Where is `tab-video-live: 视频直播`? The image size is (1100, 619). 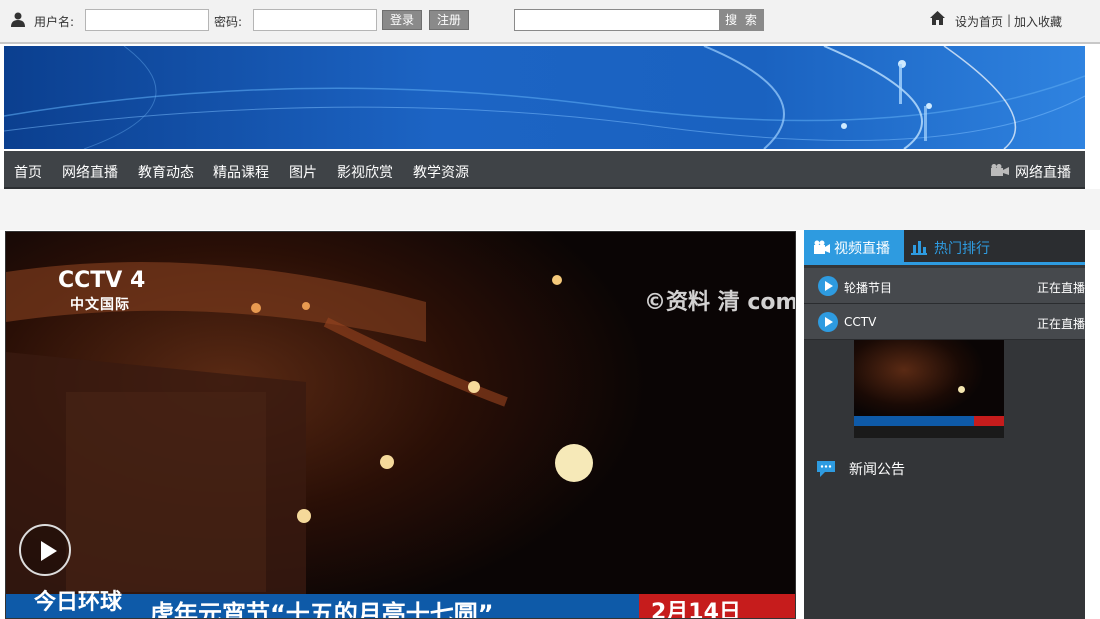
tab-video-live: 视频直播 is located at coordinates (854, 247).